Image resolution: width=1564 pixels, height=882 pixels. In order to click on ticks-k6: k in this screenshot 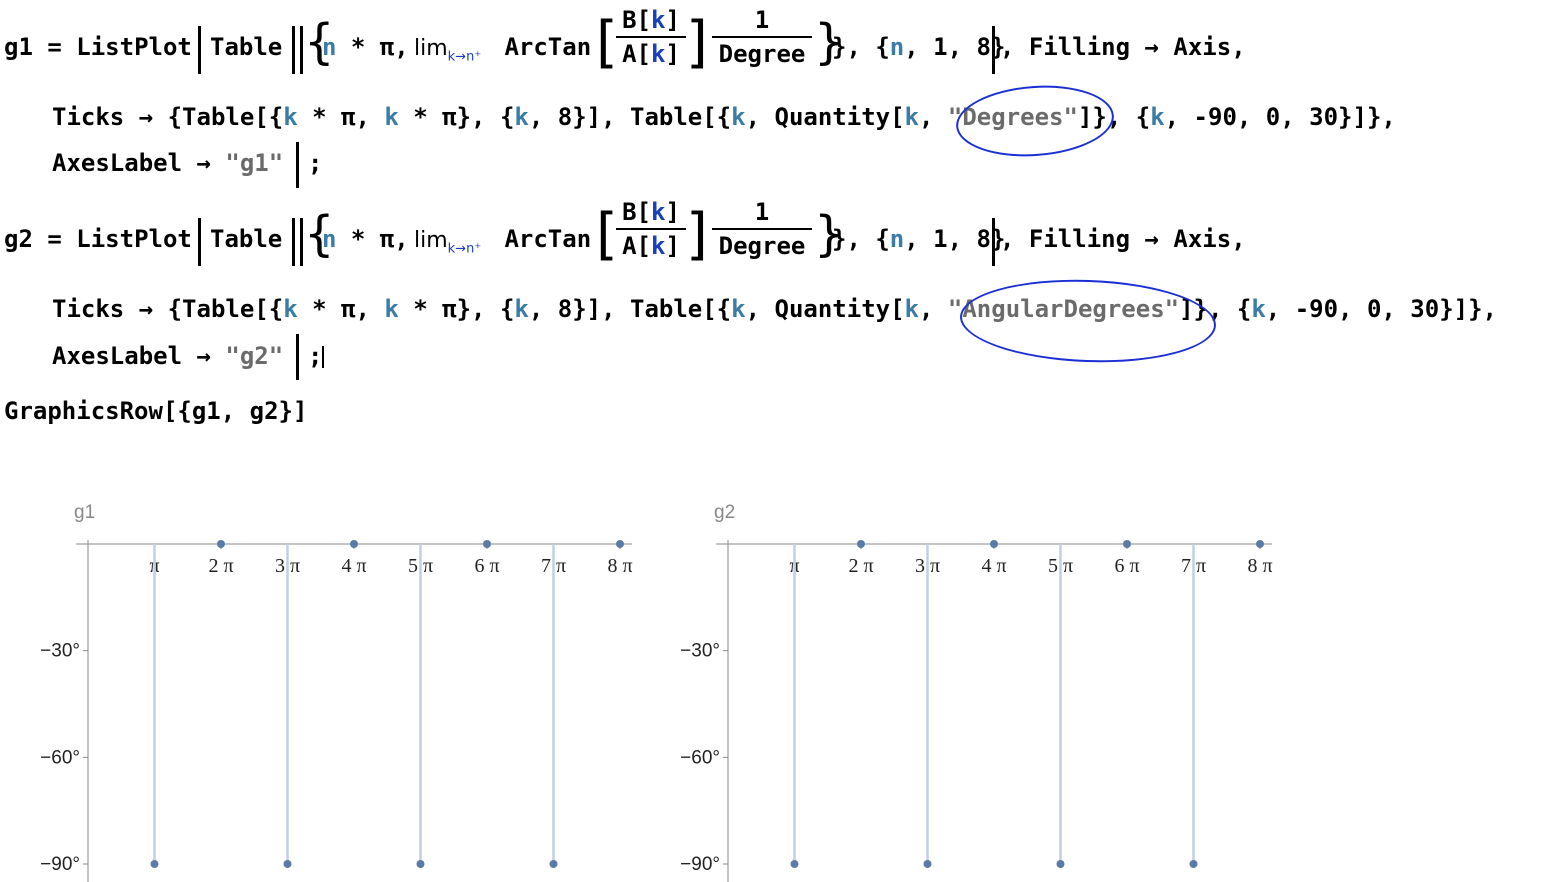, I will do `click(1157, 117)`.